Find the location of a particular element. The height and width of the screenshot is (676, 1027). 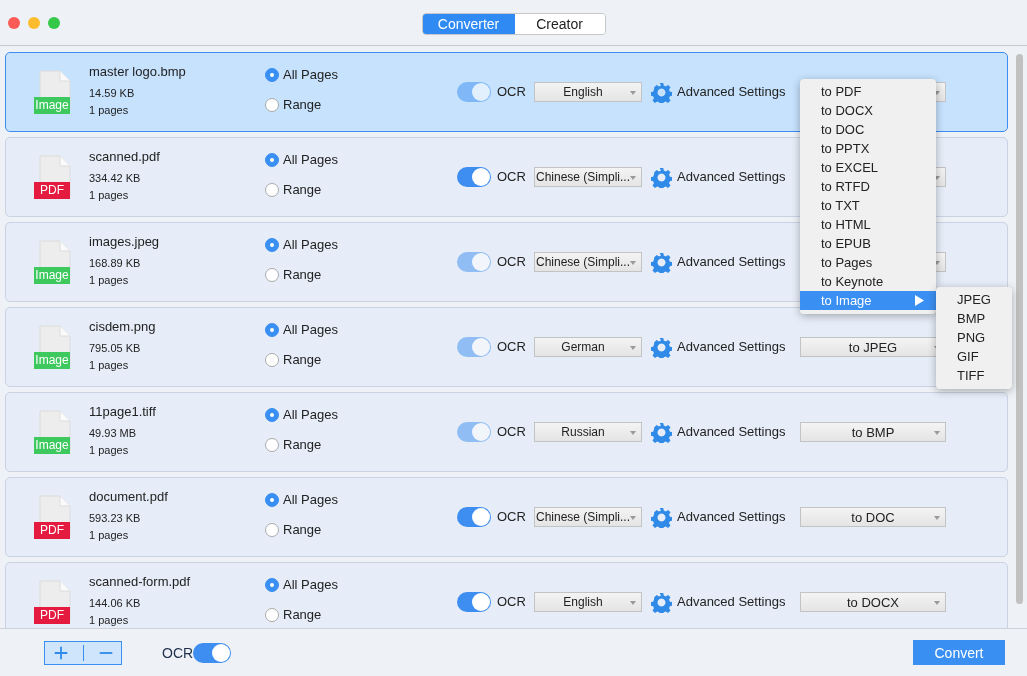

file-name: master logo.bmp is located at coordinates (137, 71).